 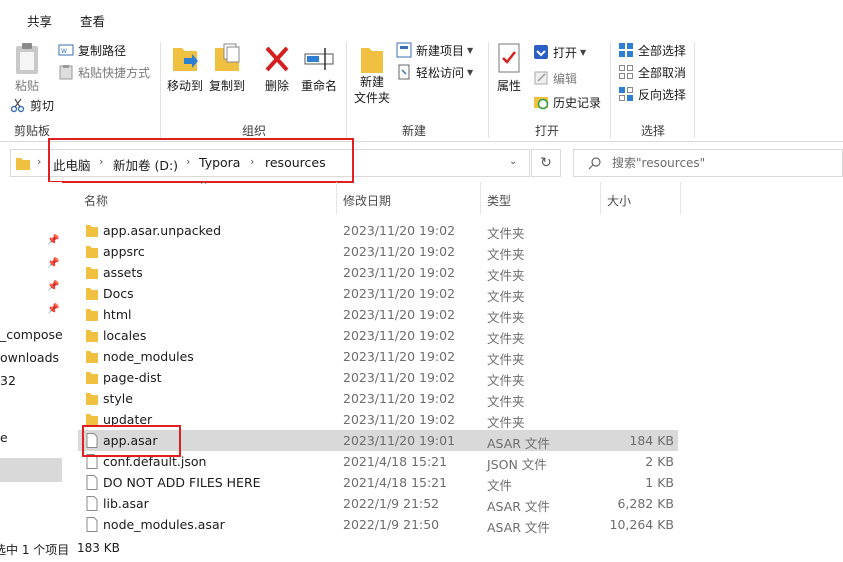 I want to click on breadcrumb-resources: resources, so click(x=295, y=162).